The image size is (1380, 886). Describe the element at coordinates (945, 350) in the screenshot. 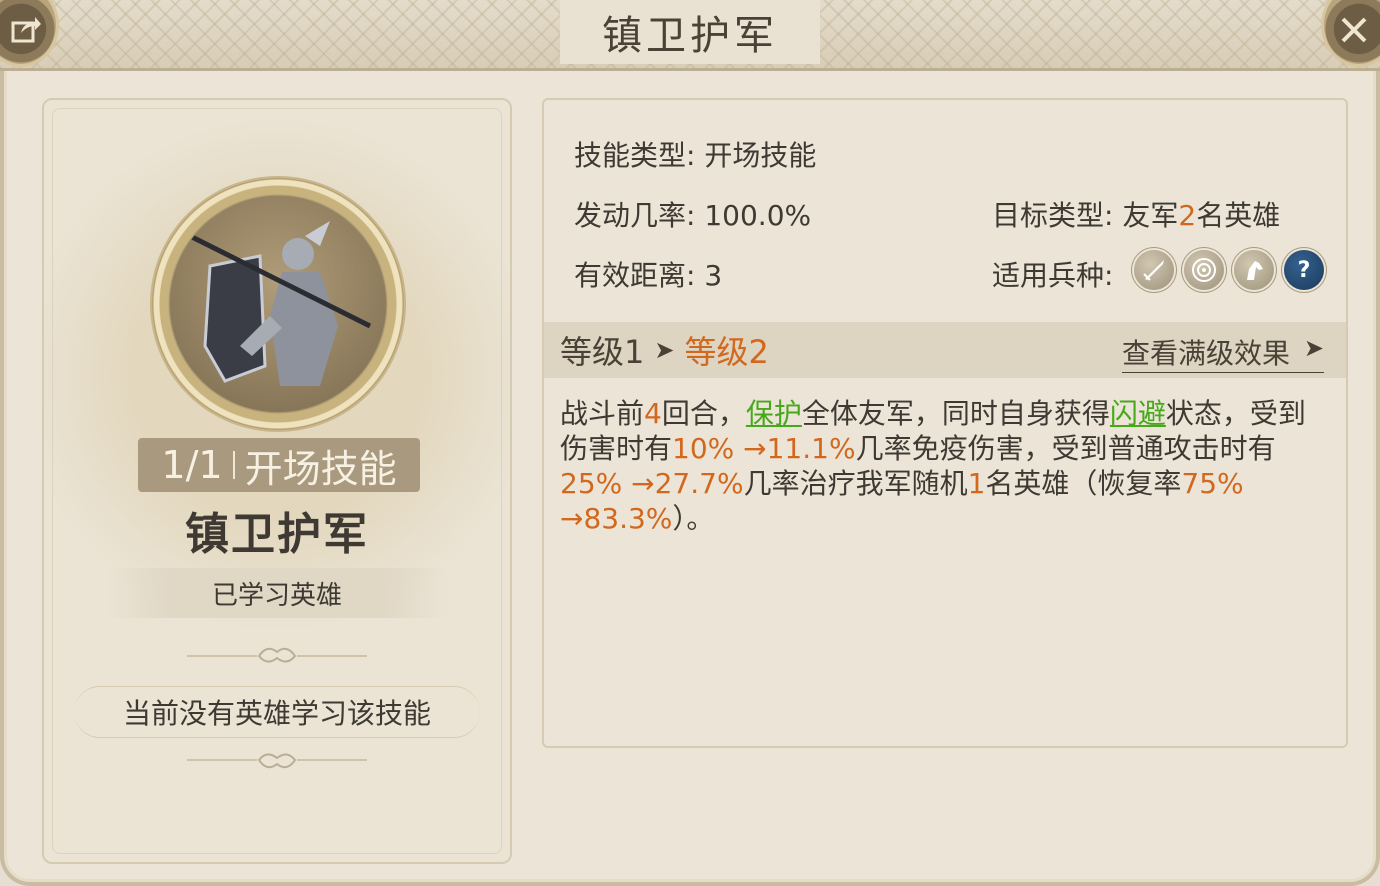

I see `level-bar: 等级1 ➤ 等级2 查看满级效果 ➤` at that location.